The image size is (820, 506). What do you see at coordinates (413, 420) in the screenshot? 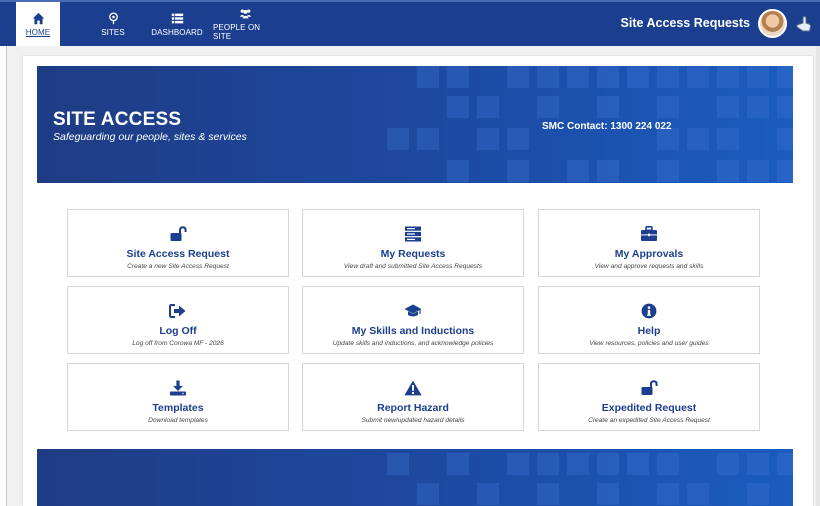
I see `tile-description: Submit new/updated hazard details` at bounding box center [413, 420].